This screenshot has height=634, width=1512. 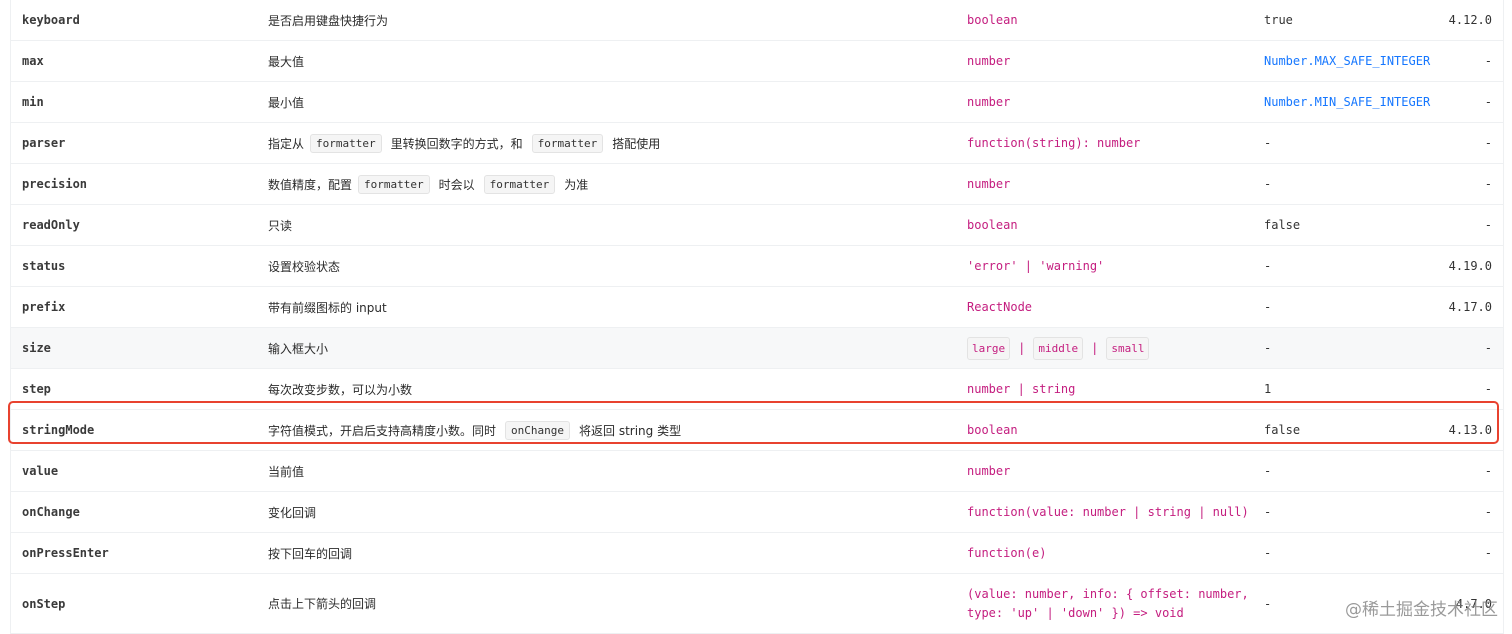 What do you see at coordinates (757, 553) in the screenshot?
I see `table-row: onPressEnter 按下回车的回调 function(e) - -` at bounding box center [757, 553].